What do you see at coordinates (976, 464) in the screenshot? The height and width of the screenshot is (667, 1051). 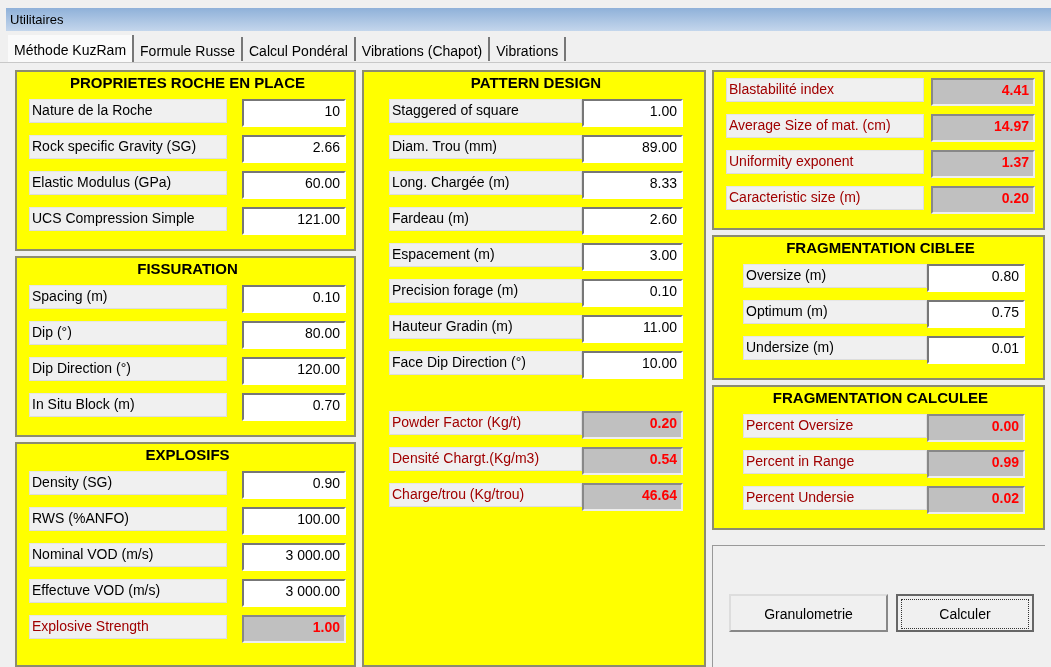 I see `result-field: 0.99` at bounding box center [976, 464].